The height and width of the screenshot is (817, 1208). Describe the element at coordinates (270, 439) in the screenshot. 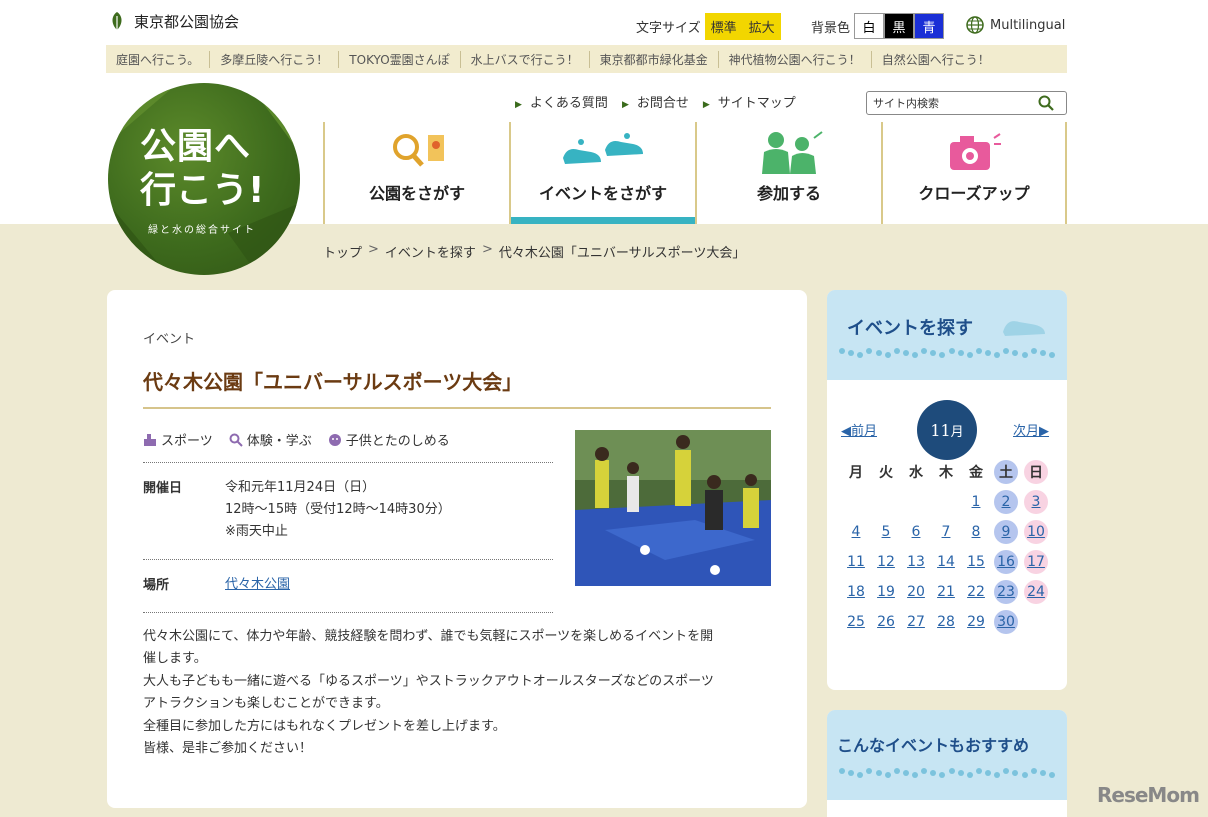

I see `tag-learn: 体験・学ぶ` at that location.